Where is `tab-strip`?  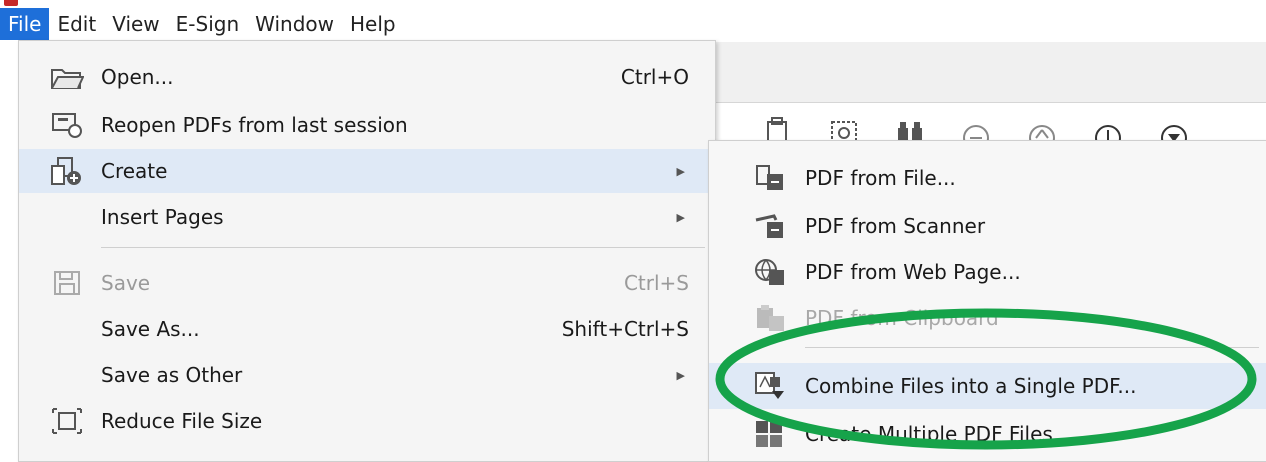 tab-strip is located at coordinates (983, 72).